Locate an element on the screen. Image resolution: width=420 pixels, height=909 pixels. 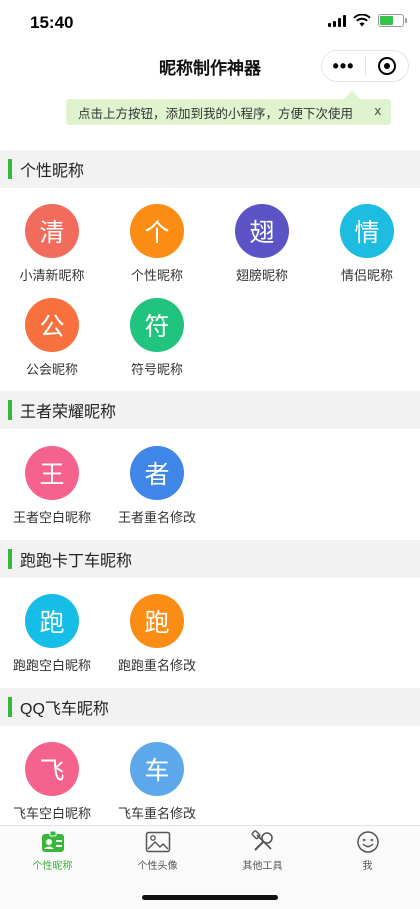
item-label: 符号昵称 is located at coordinates (156, 369).